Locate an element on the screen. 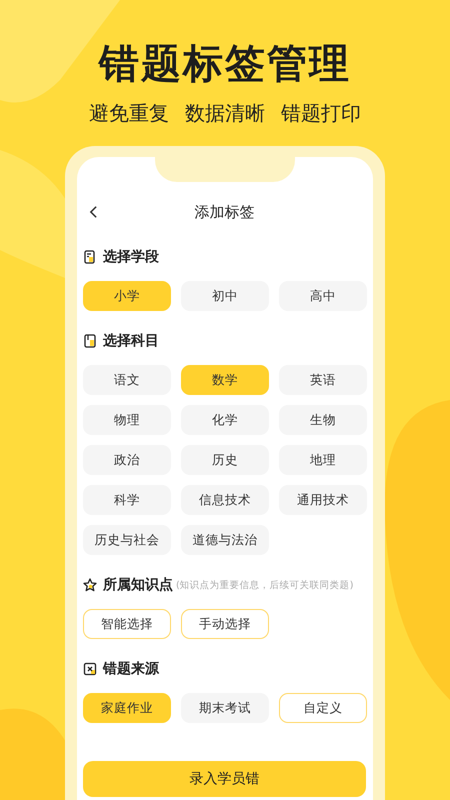 The image size is (450, 800). tag-chip: 历史 is located at coordinates (225, 460).